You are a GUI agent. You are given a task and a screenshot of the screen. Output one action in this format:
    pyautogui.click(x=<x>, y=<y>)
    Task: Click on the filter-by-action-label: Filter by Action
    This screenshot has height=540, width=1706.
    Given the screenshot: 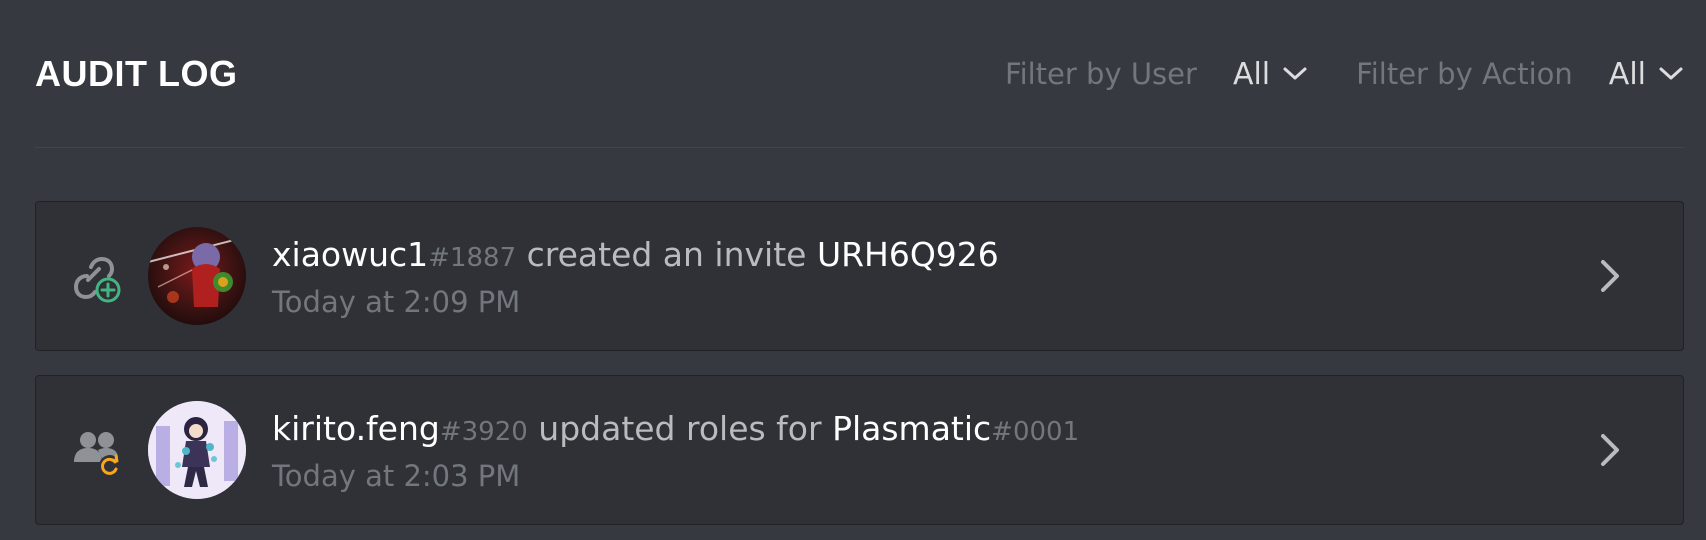 What is the action you would take?
    pyautogui.click(x=1464, y=74)
    